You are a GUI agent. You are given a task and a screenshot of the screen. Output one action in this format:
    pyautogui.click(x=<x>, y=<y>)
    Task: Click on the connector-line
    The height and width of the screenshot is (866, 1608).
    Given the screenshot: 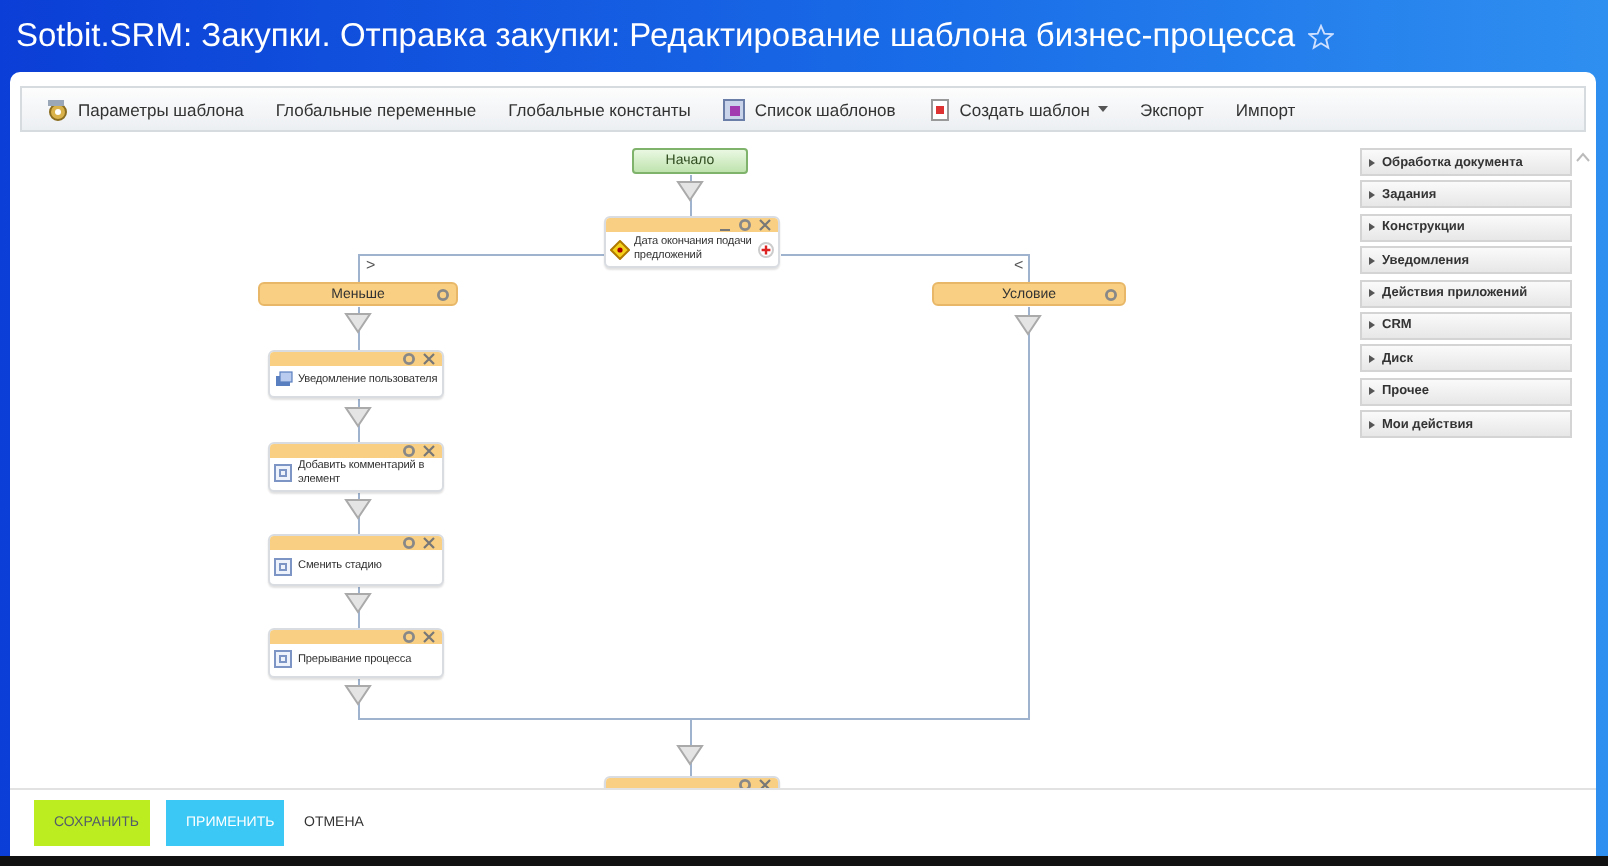 What is the action you would take?
    pyautogui.click(x=691, y=196)
    